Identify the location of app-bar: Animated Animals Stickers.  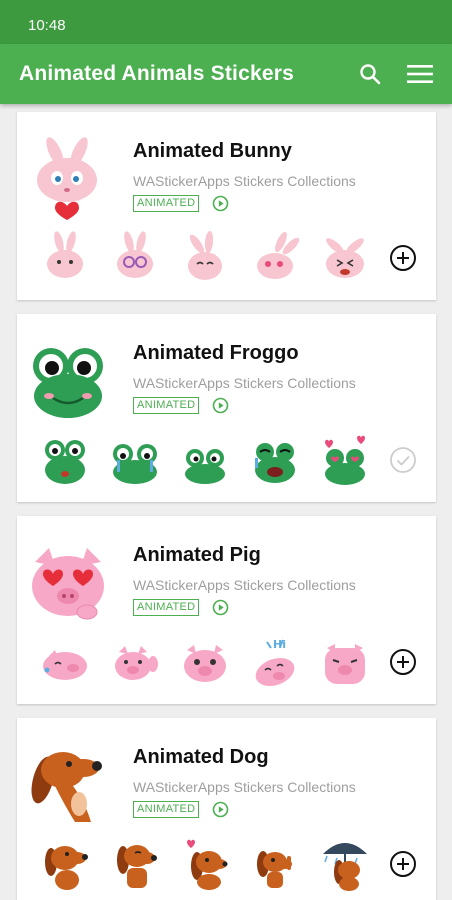
(226, 74).